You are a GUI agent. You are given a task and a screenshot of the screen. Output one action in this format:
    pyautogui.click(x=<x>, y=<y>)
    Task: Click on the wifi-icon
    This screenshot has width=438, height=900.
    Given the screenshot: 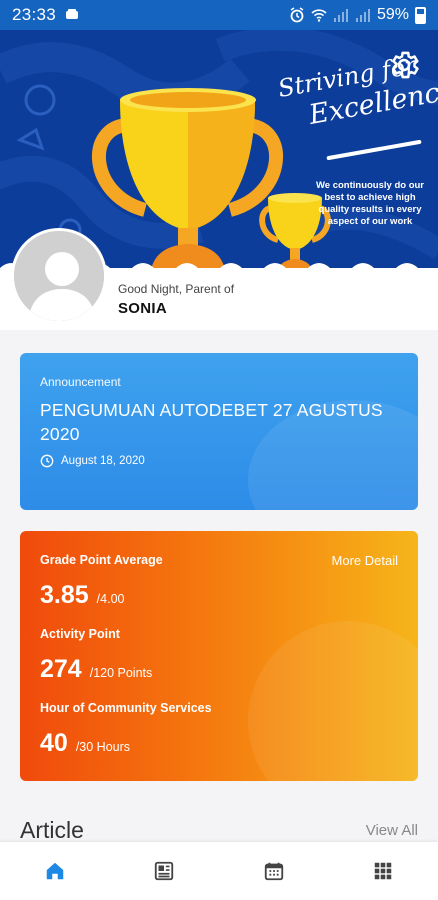 What is the action you would take?
    pyautogui.click(x=319, y=15)
    